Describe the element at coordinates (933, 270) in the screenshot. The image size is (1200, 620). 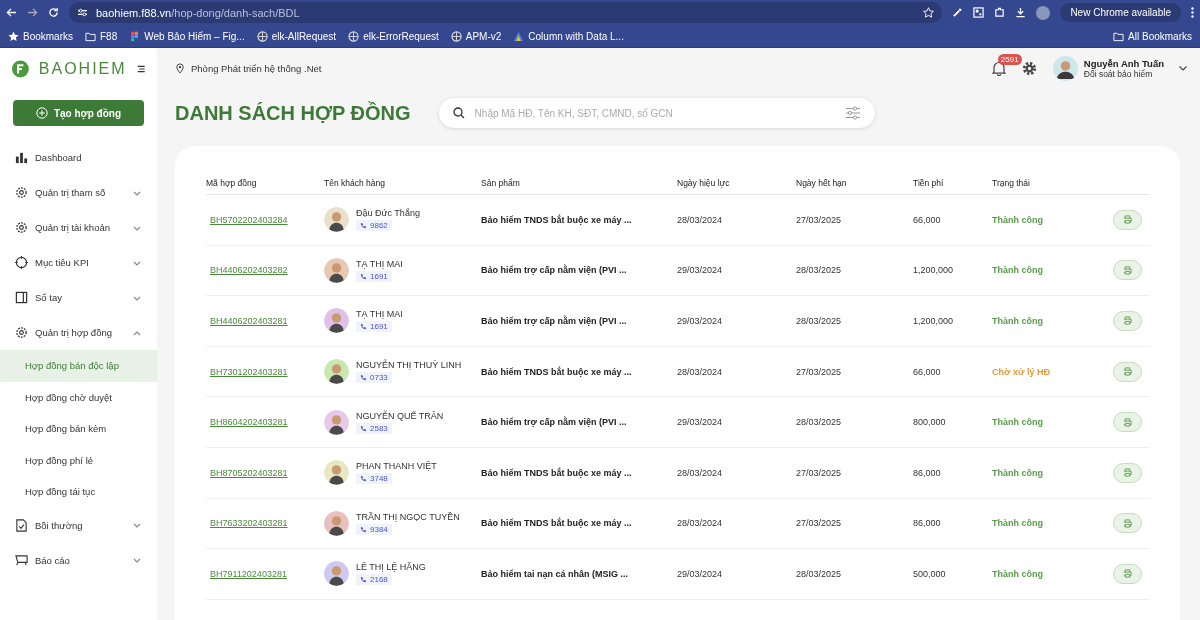
I see `fee-amount: 1,200,000` at that location.